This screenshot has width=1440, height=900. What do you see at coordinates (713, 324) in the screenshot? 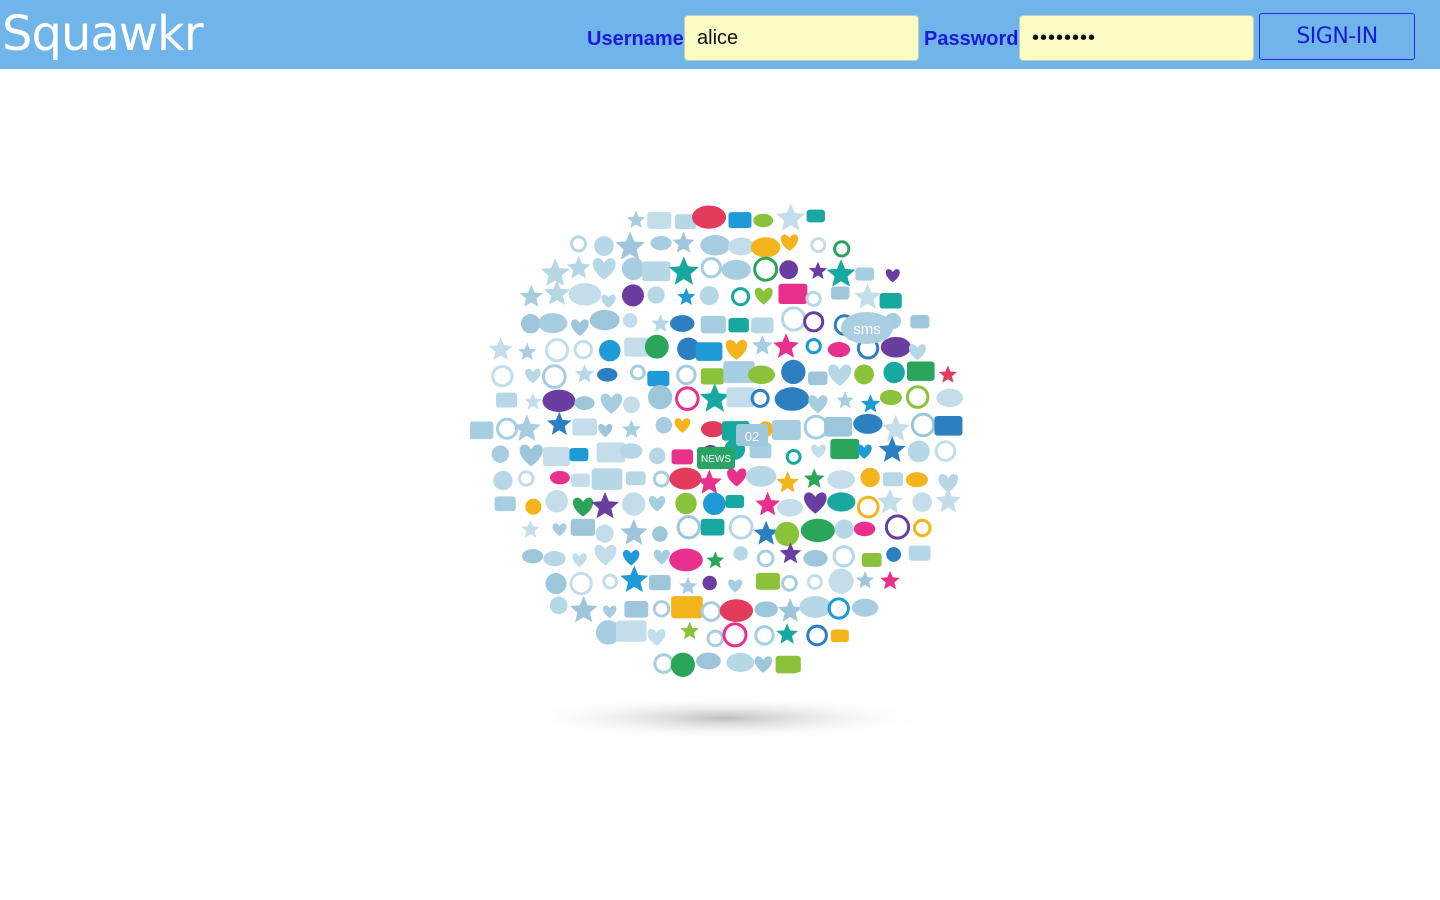
I see `thumbs-up-icon` at bounding box center [713, 324].